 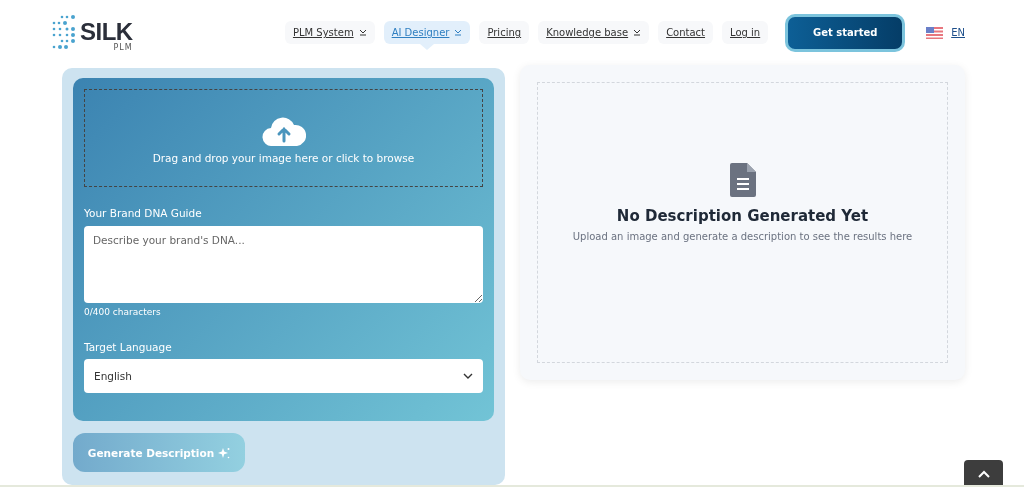 What do you see at coordinates (123, 312) in the screenshot?
I see `character-counter: 0/400 characters` at bounding box center [123, 312].